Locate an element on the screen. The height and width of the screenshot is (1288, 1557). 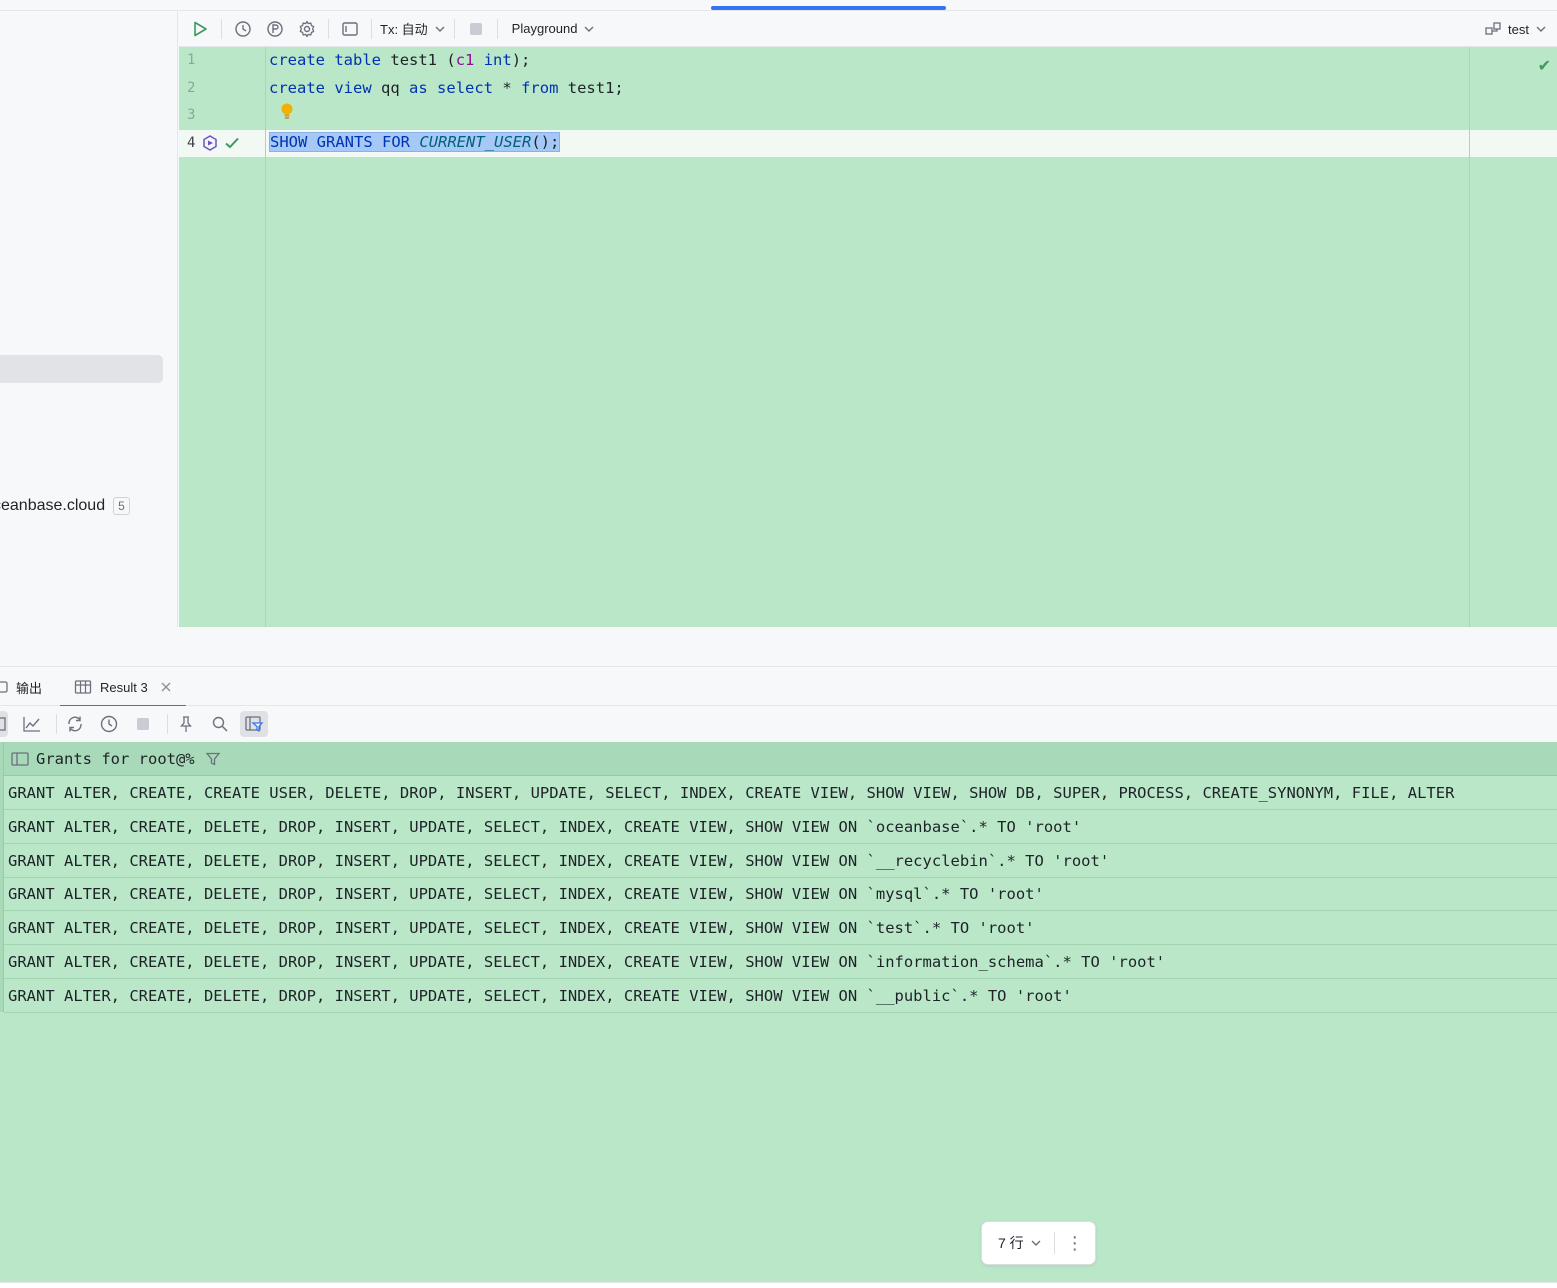
transaction-mode-dropdown: Tx: 自动 is located at coordinates (413, 28).